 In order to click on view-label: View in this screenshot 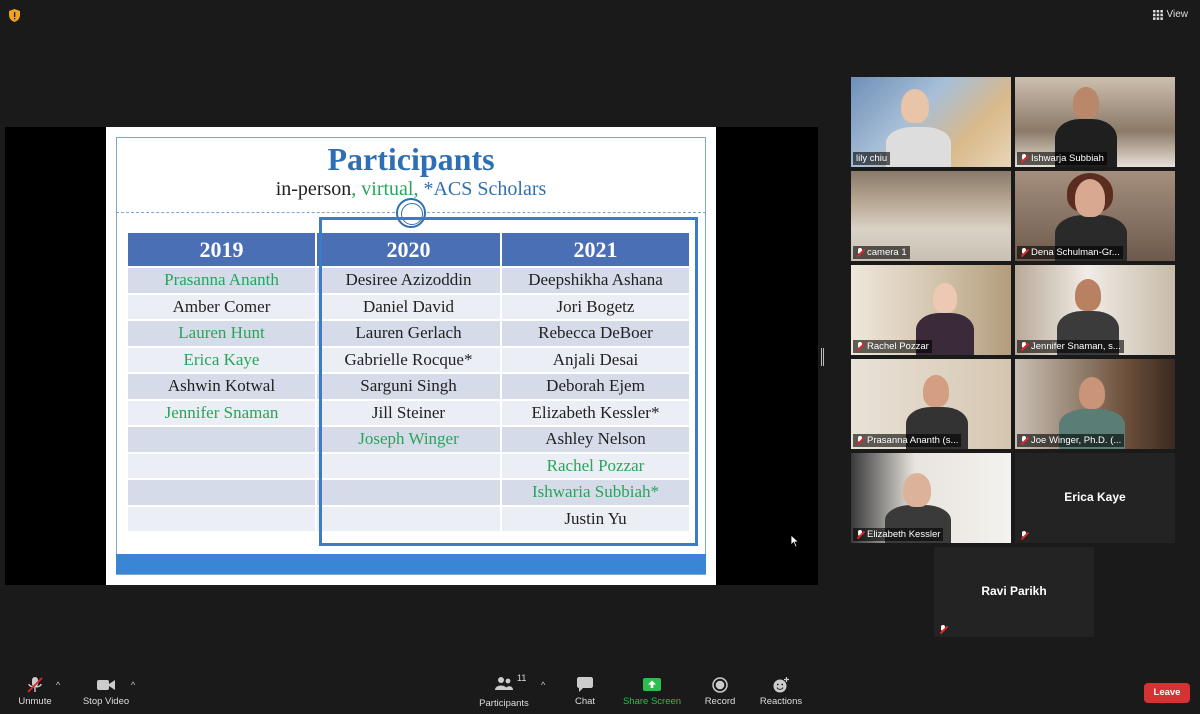, I will do `click(1177, 14)`.